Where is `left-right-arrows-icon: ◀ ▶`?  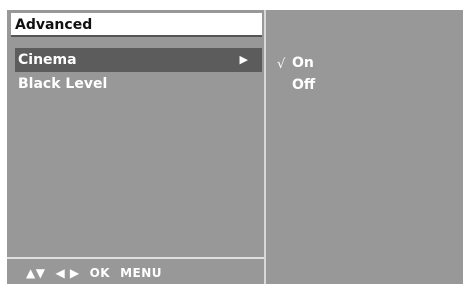 left-right-arrows-icon: ◀ ▶ is located at coordinates (67, 273).